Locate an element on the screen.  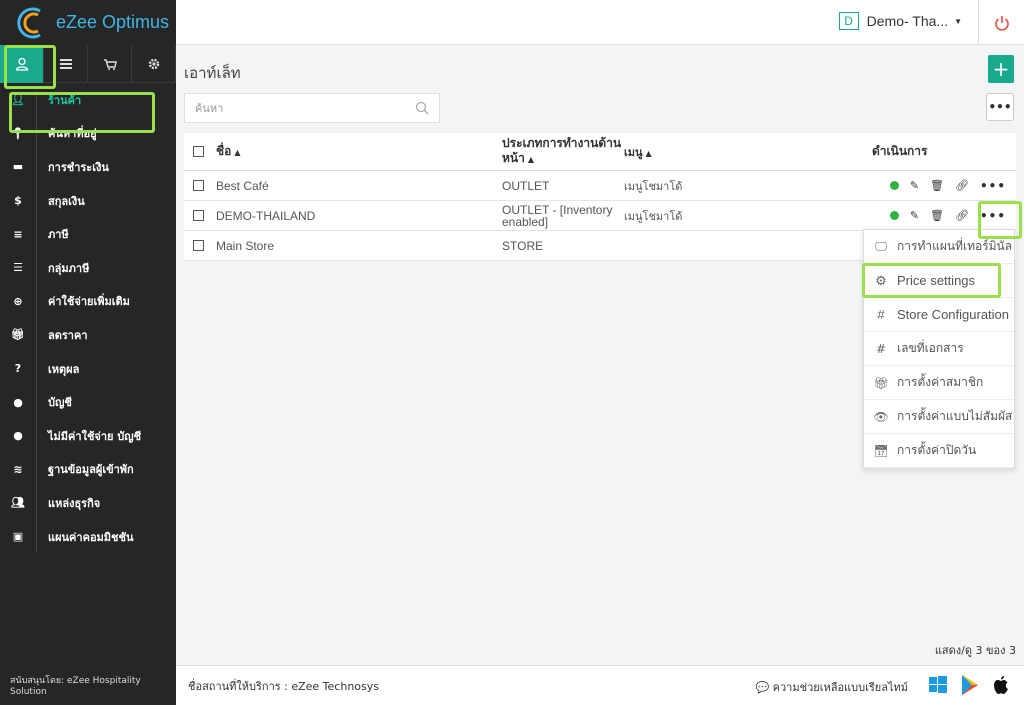
dropdown-item: # เลขที่เอกสาร is located at coordinates (939, 349).